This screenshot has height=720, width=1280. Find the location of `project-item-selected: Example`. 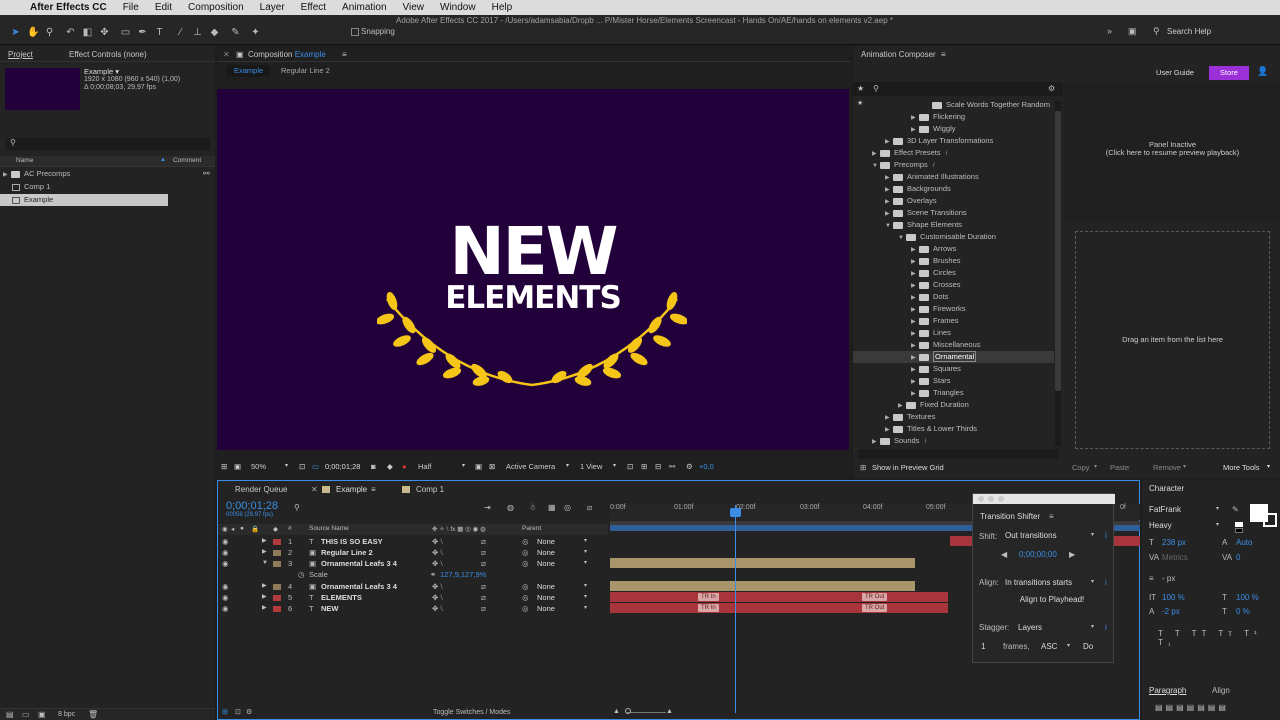

project-item-selected: Example is located at coordinates (84, 200).